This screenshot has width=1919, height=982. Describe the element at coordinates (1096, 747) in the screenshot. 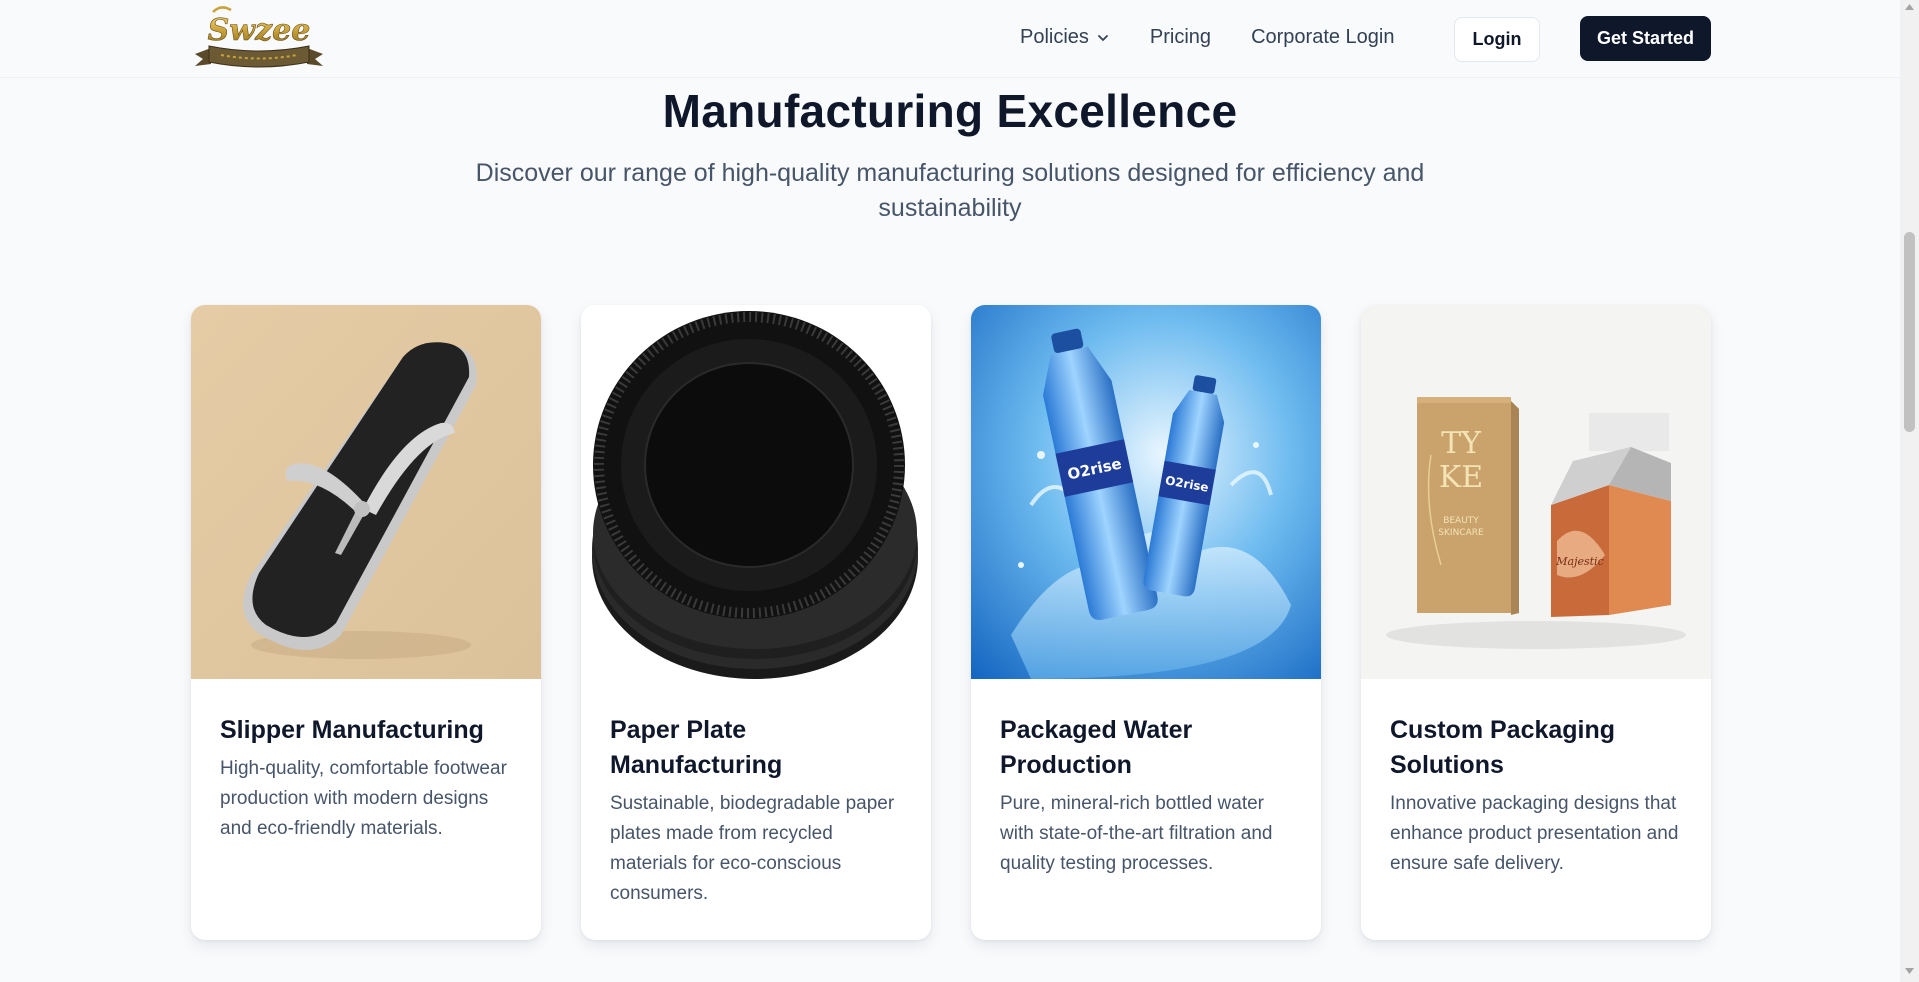

I see `card-title: Packaged Water Production` at that location.